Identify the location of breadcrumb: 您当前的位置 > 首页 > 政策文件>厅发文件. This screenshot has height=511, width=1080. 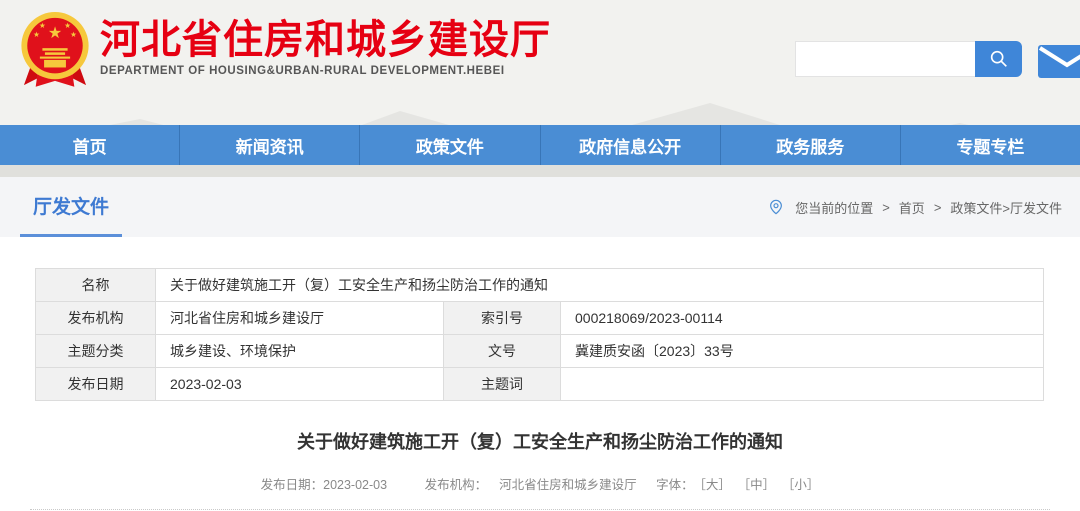
(915, 207).